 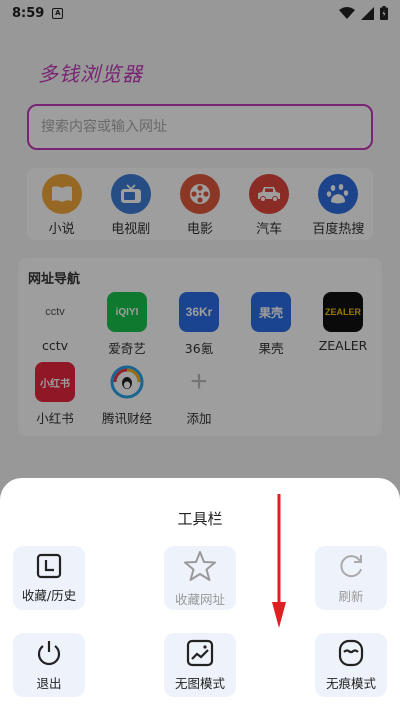 I want to click on no-image-icon, so click(x=200, y=652).